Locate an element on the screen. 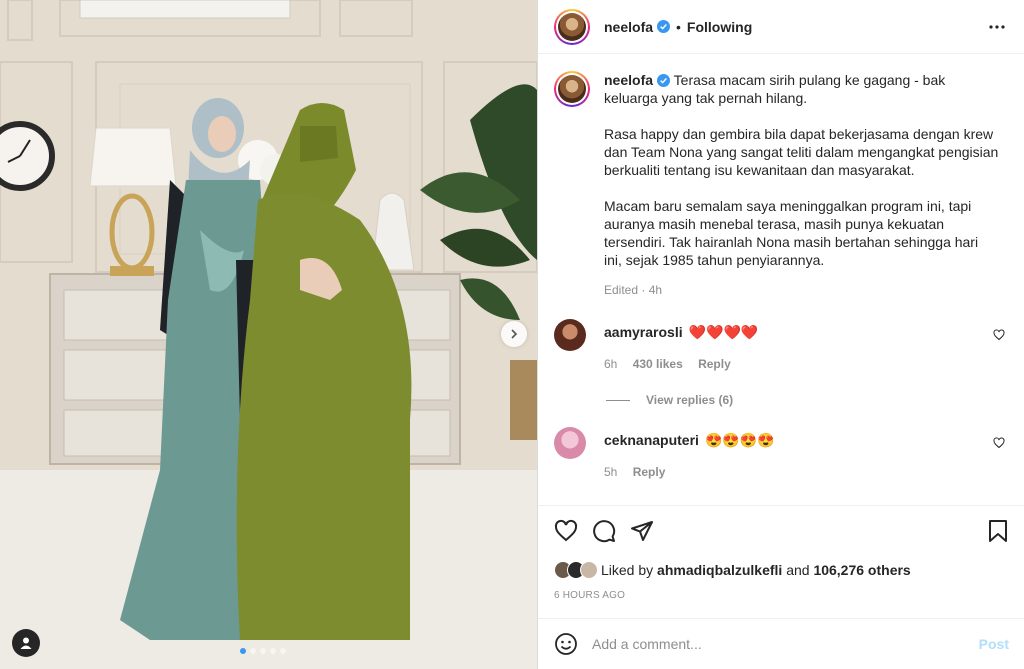  comment: ceknanaputeri 😍😍😍😍 5h Reply is located at coordinates (781, 454).